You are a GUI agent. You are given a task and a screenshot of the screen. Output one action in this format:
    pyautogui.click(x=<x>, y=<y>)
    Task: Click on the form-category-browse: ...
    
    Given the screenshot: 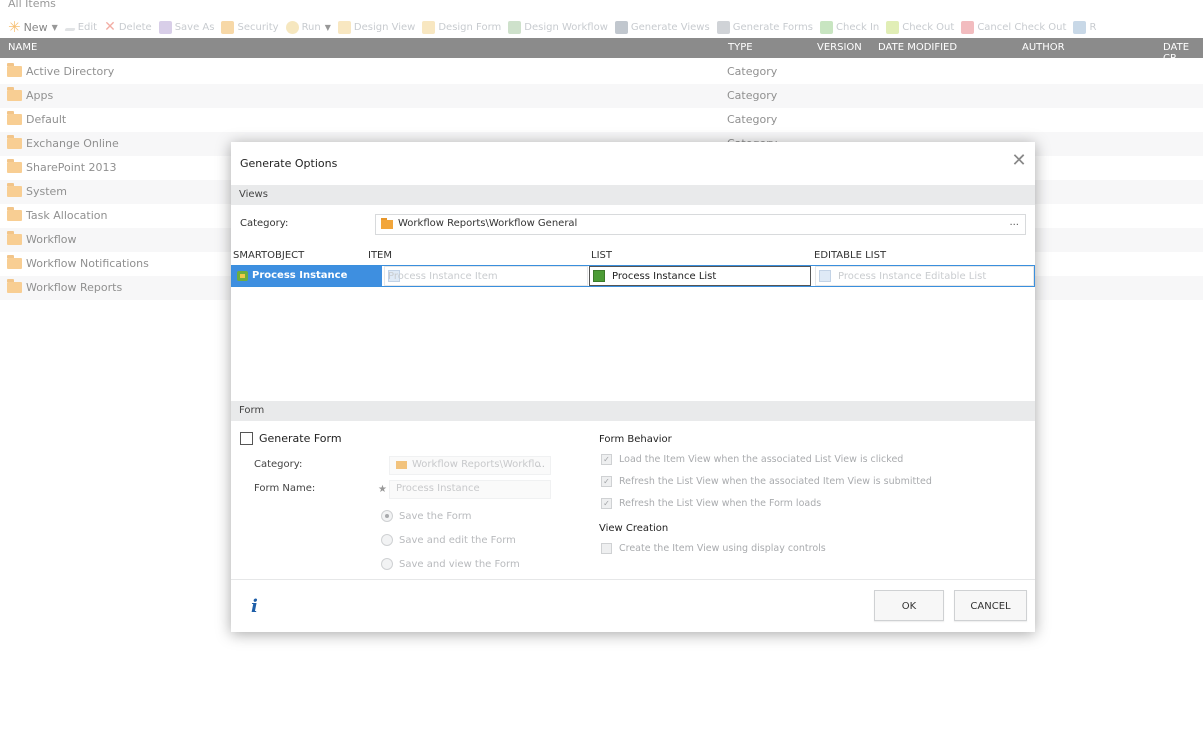 What is the action you would take?
    pyautogui.click(x=540, y=464)
    